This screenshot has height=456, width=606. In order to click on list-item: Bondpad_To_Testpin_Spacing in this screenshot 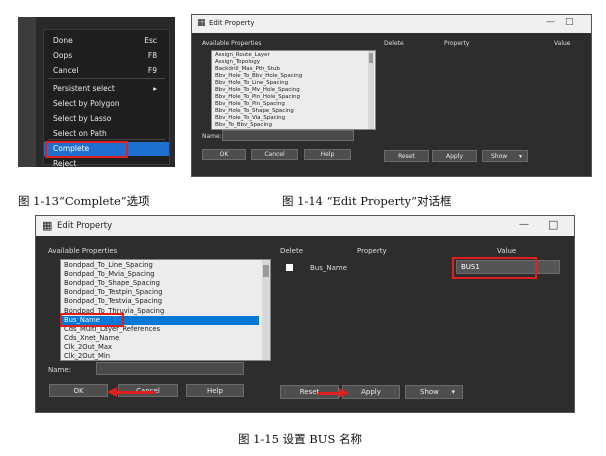, I will do `click(160, 292)`.